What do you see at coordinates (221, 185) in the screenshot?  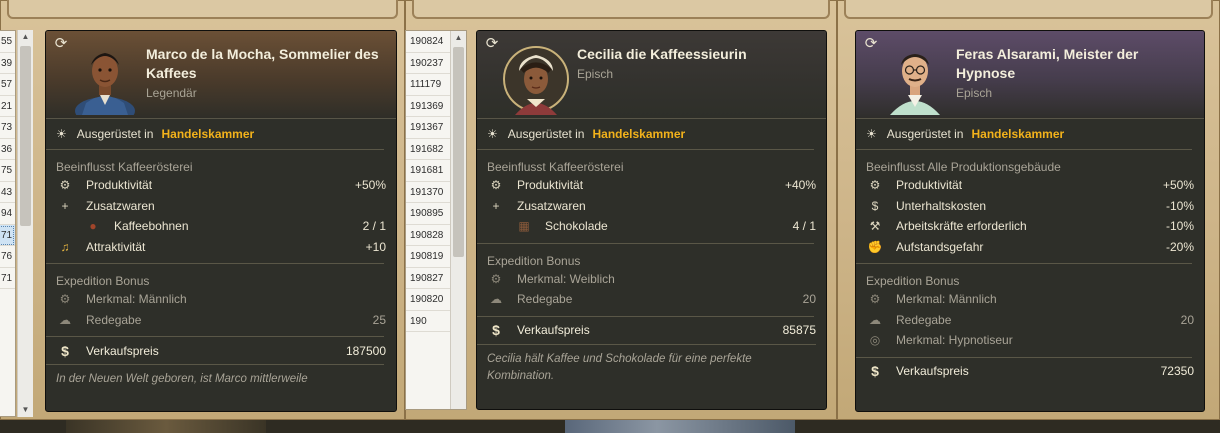 I see `stat-row: ⚙ Produktivität +50%` at bounding box center [221, 185].